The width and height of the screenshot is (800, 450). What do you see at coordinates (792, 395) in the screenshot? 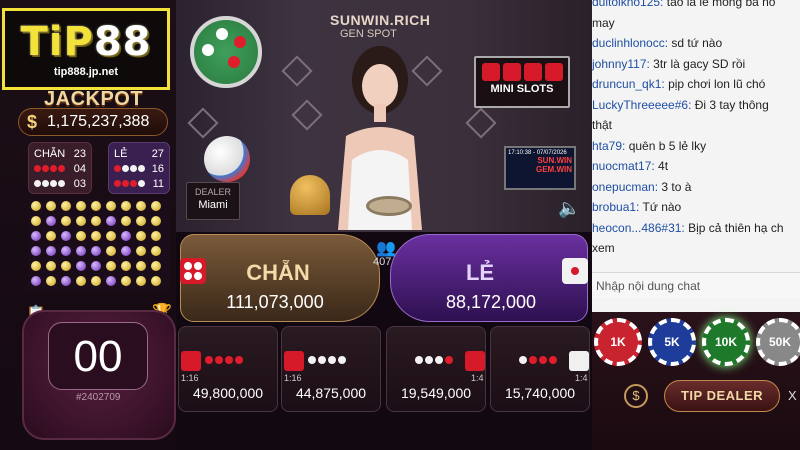
I see `close-icon: X` at bounding box center [792, 395].